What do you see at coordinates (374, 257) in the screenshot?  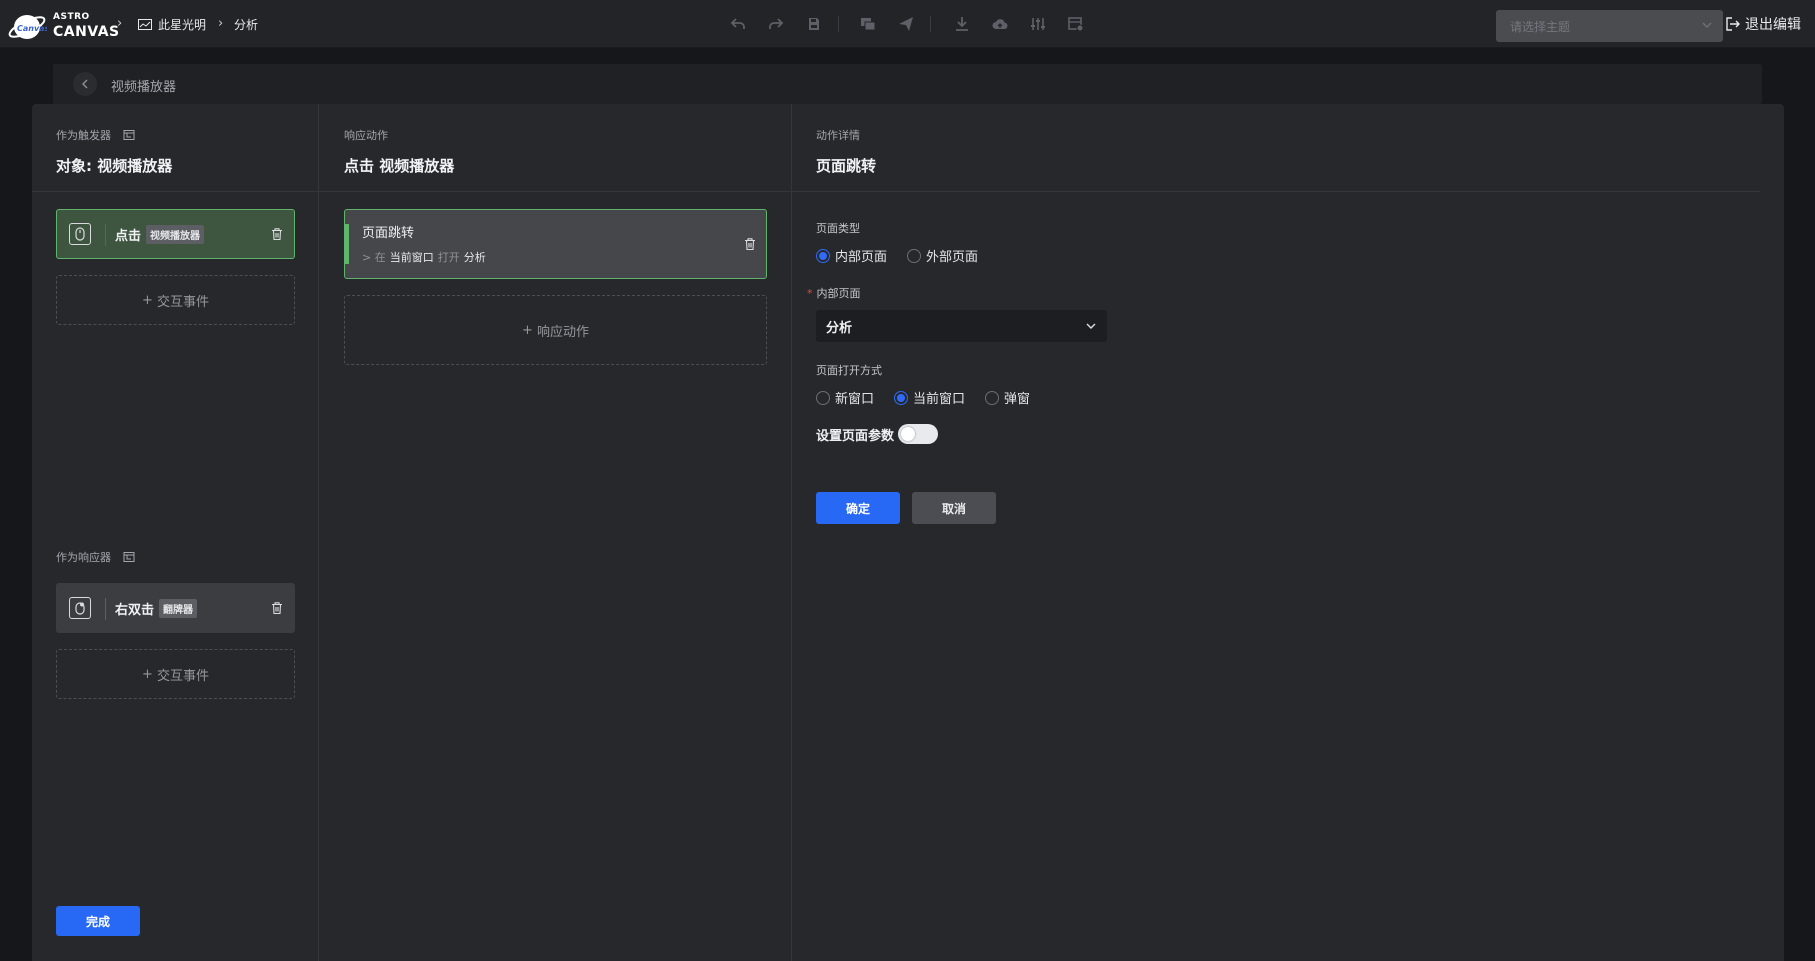 I see `action-prefix: > 在` at bounding box center [374, 257].